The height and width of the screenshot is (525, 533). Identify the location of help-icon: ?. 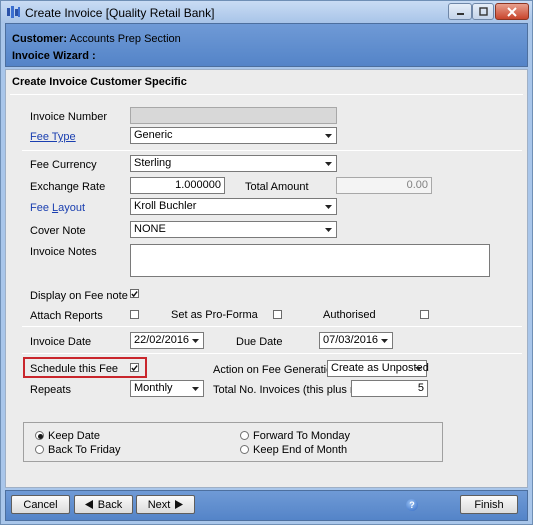
(412, 505).